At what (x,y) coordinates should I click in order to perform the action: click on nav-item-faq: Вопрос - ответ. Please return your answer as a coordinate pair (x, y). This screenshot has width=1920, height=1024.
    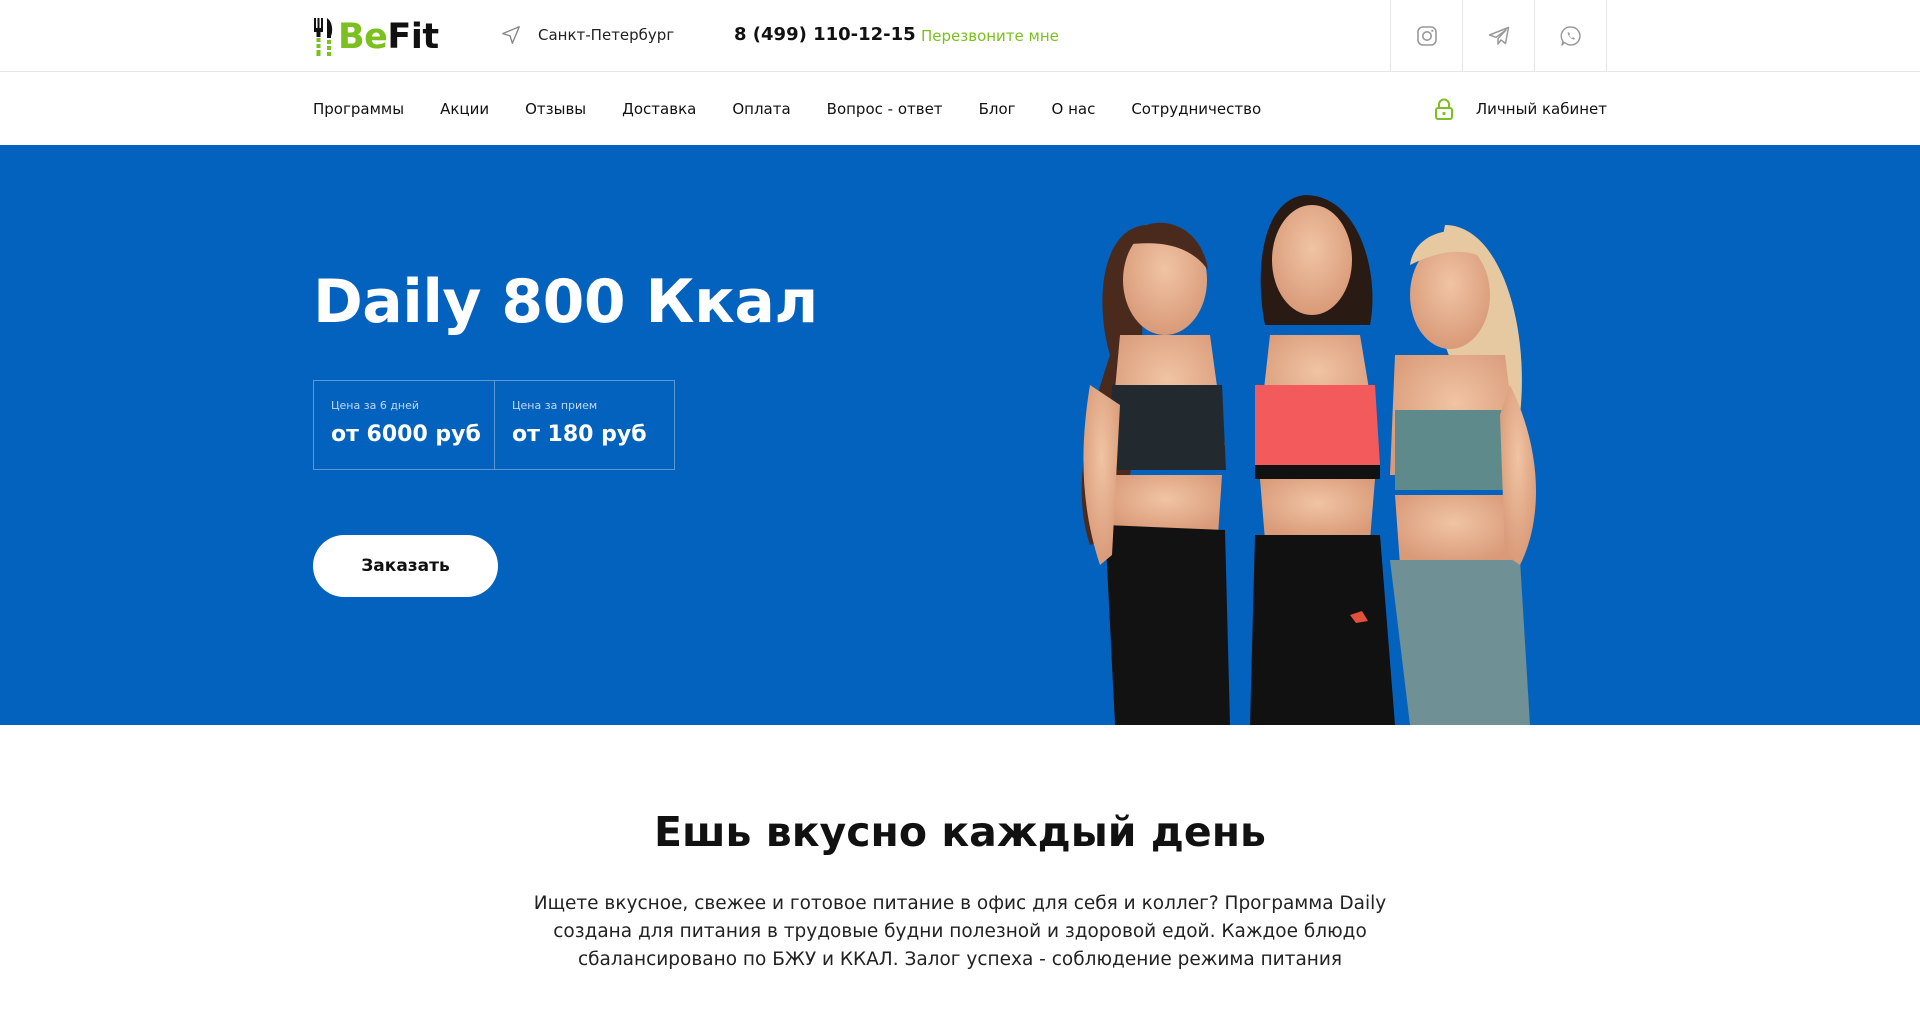
    Looking at the image, I should click on (885, 109).